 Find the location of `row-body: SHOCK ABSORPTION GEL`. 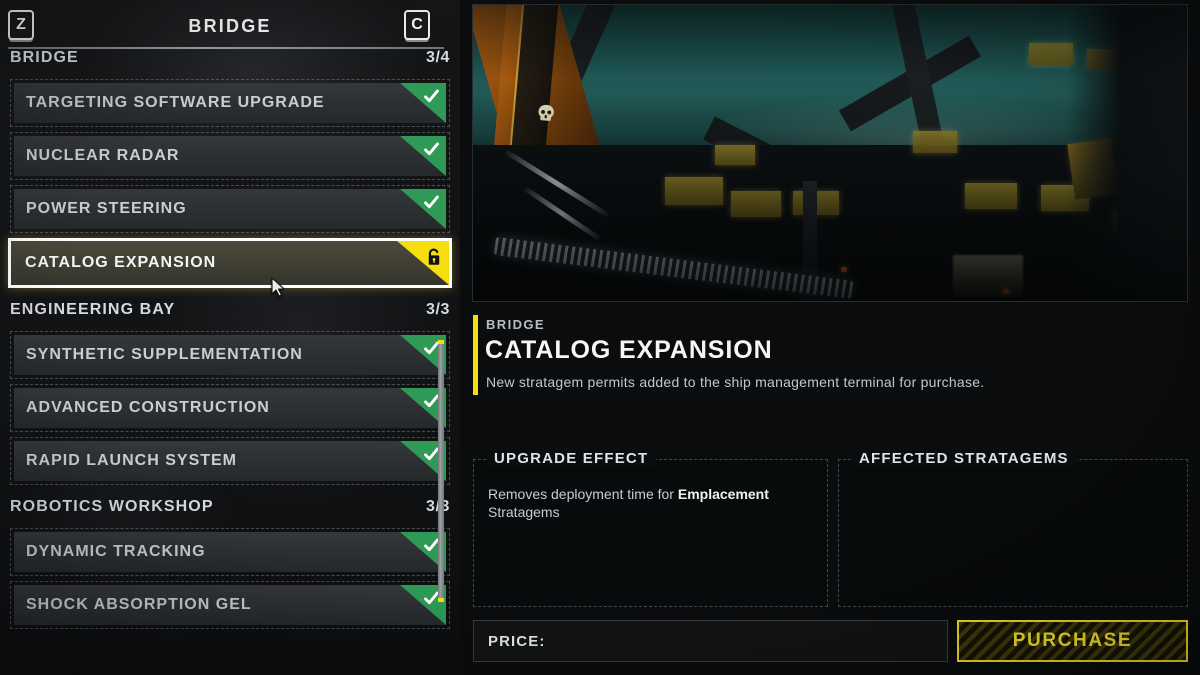

row-body: SHOCK ABSORPTION GEL is located at coordinates (230, 605).